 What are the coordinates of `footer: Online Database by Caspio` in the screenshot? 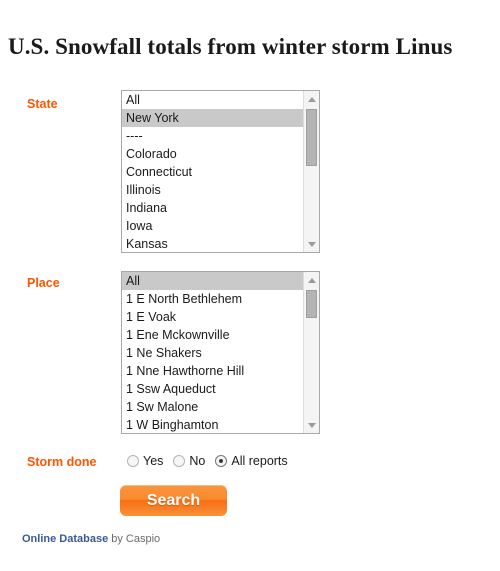 It's located at (91, 539).